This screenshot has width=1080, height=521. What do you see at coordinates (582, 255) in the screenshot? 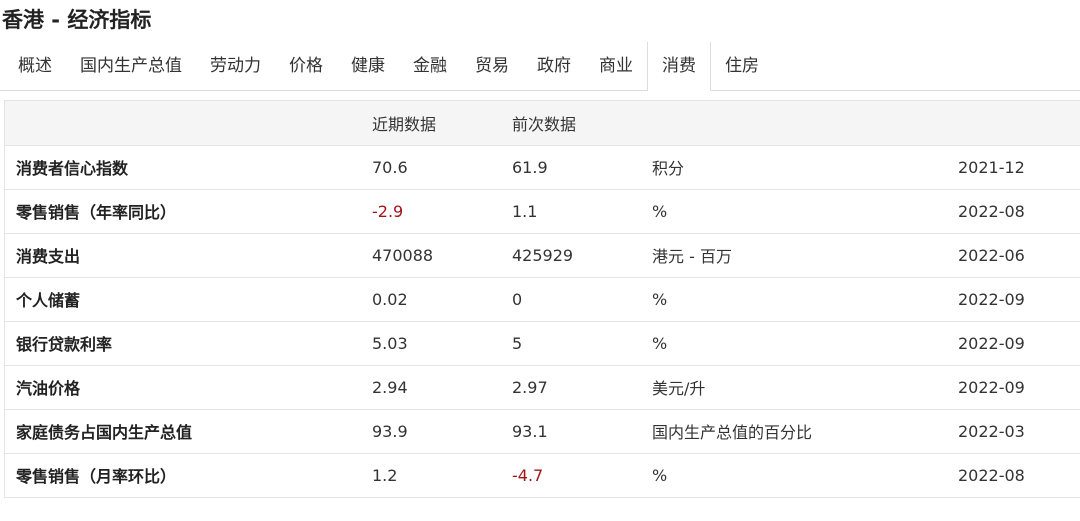
I see `previous-value: 425929` at bounding box center [582, 255].